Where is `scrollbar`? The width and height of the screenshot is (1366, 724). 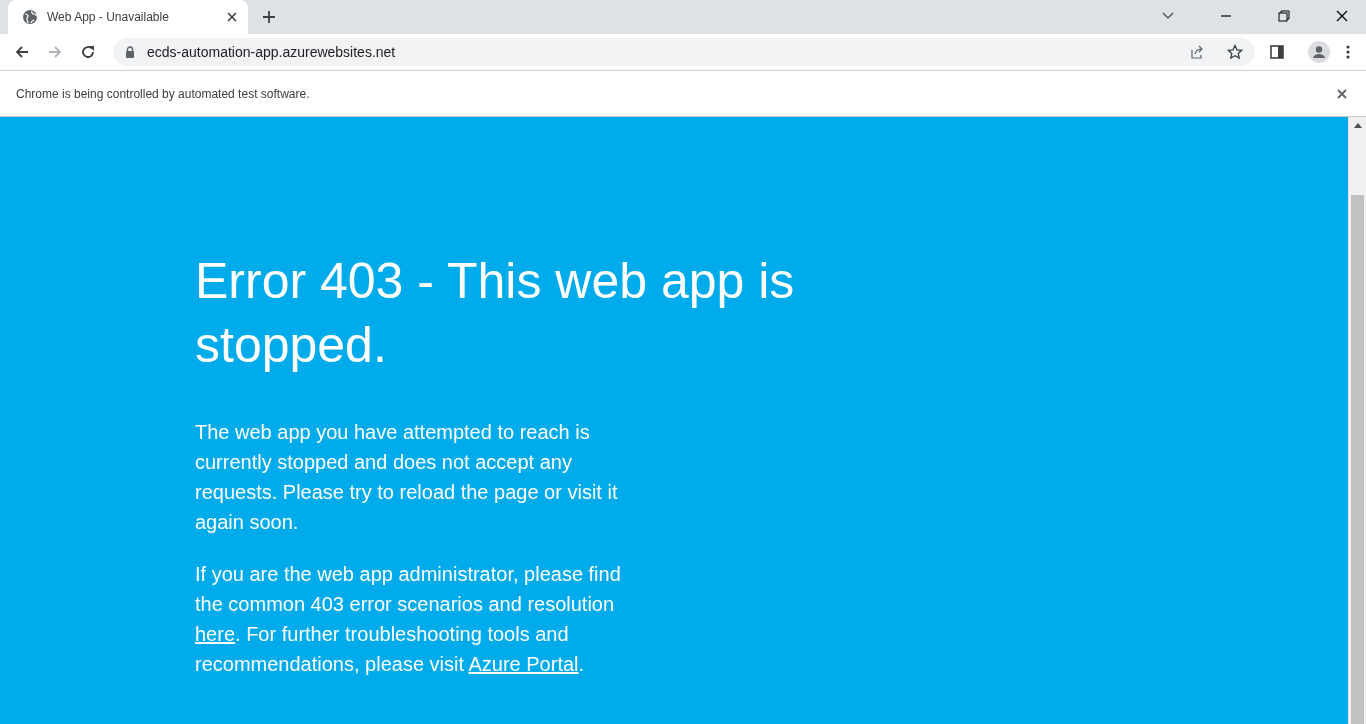
scrollbar is located at coordinates (1357, 420).